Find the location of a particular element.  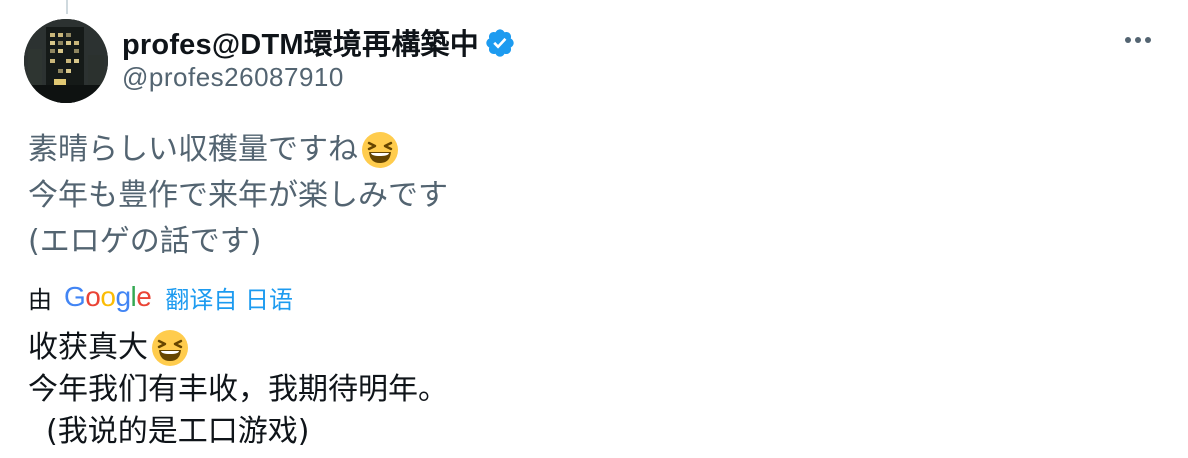

translation-source-link: 翻译自 日语 is located at coordinates (229, 297).